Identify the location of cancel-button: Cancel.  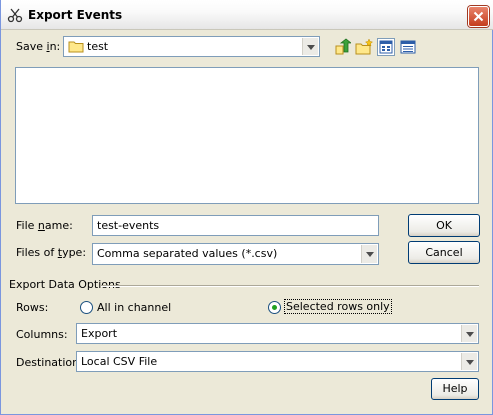
(444, 252).